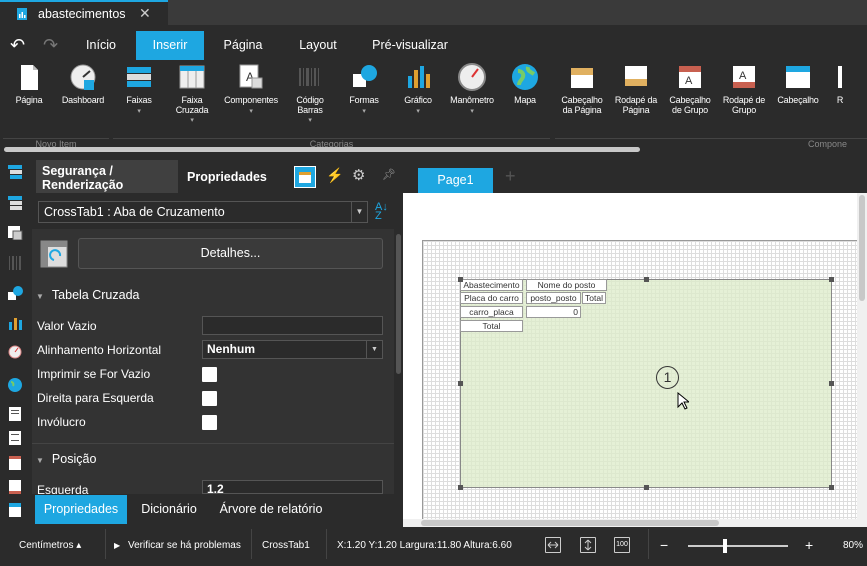 This screenshot has width=867, height=566. What do you see at coordinates (87, 295) in the screenshot?
I see `section-crosstab: ▼ Tabela Cruzada` at bounding box center [87, 295].